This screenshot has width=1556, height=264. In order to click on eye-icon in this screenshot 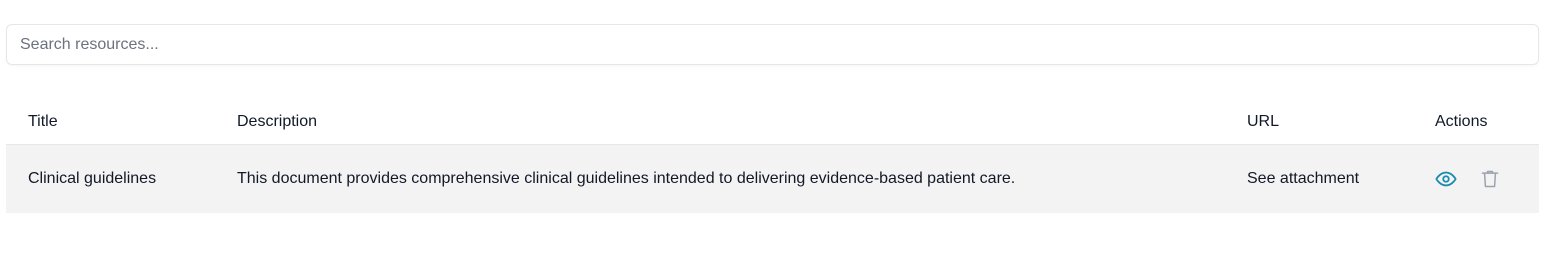, I will do `click(1446, 179)`.